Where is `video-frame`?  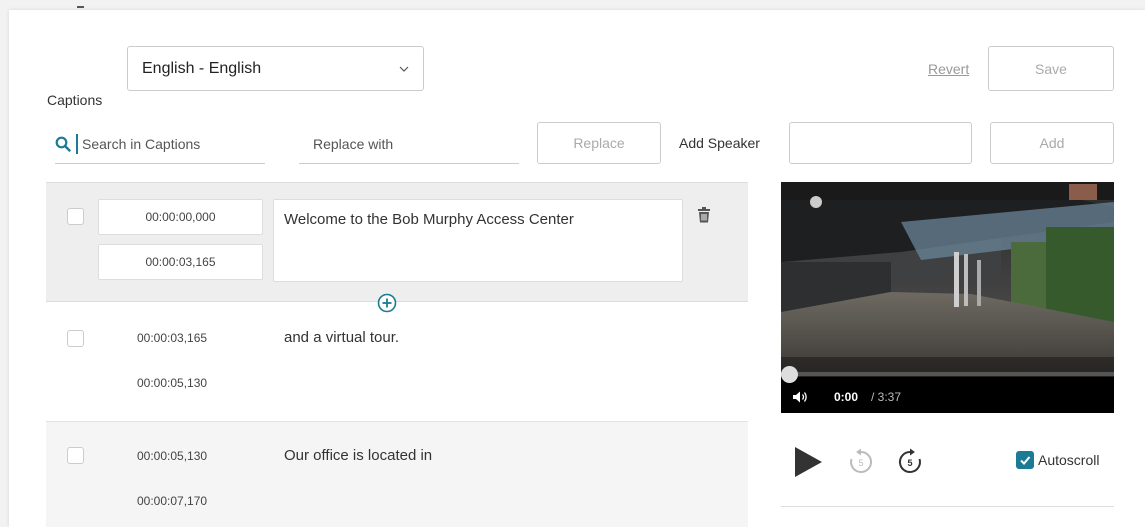 video-frame is located at coordinates (947, 279).